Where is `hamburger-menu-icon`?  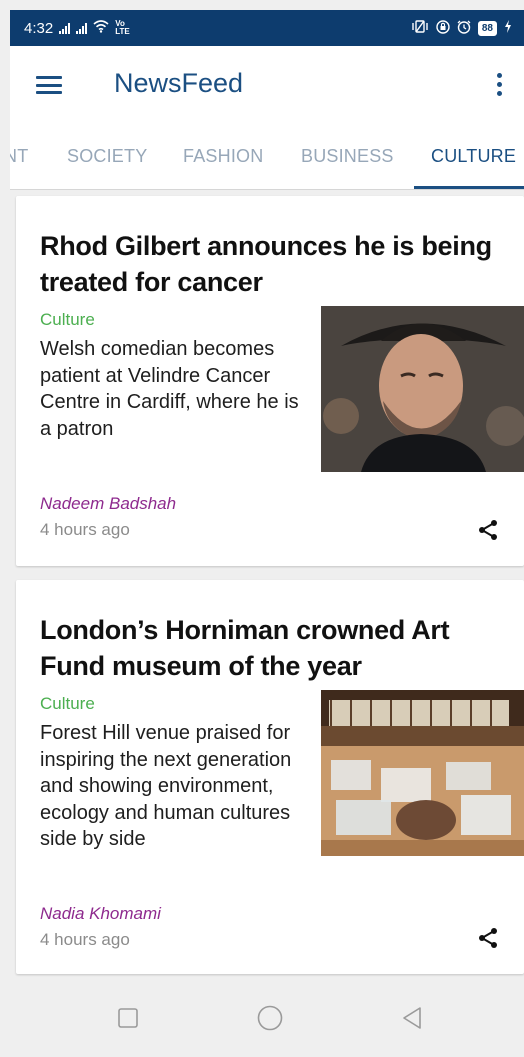
hamburger-menu-icon is located at coordinates (49, 85).